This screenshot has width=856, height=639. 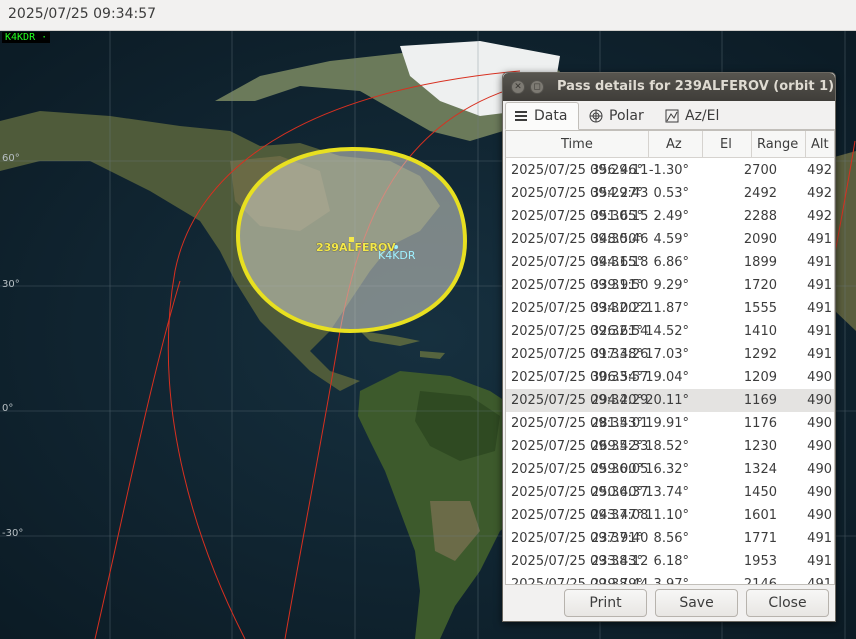 I want to click on tab-azel-label: Az/El, so click(x=702, y=116).